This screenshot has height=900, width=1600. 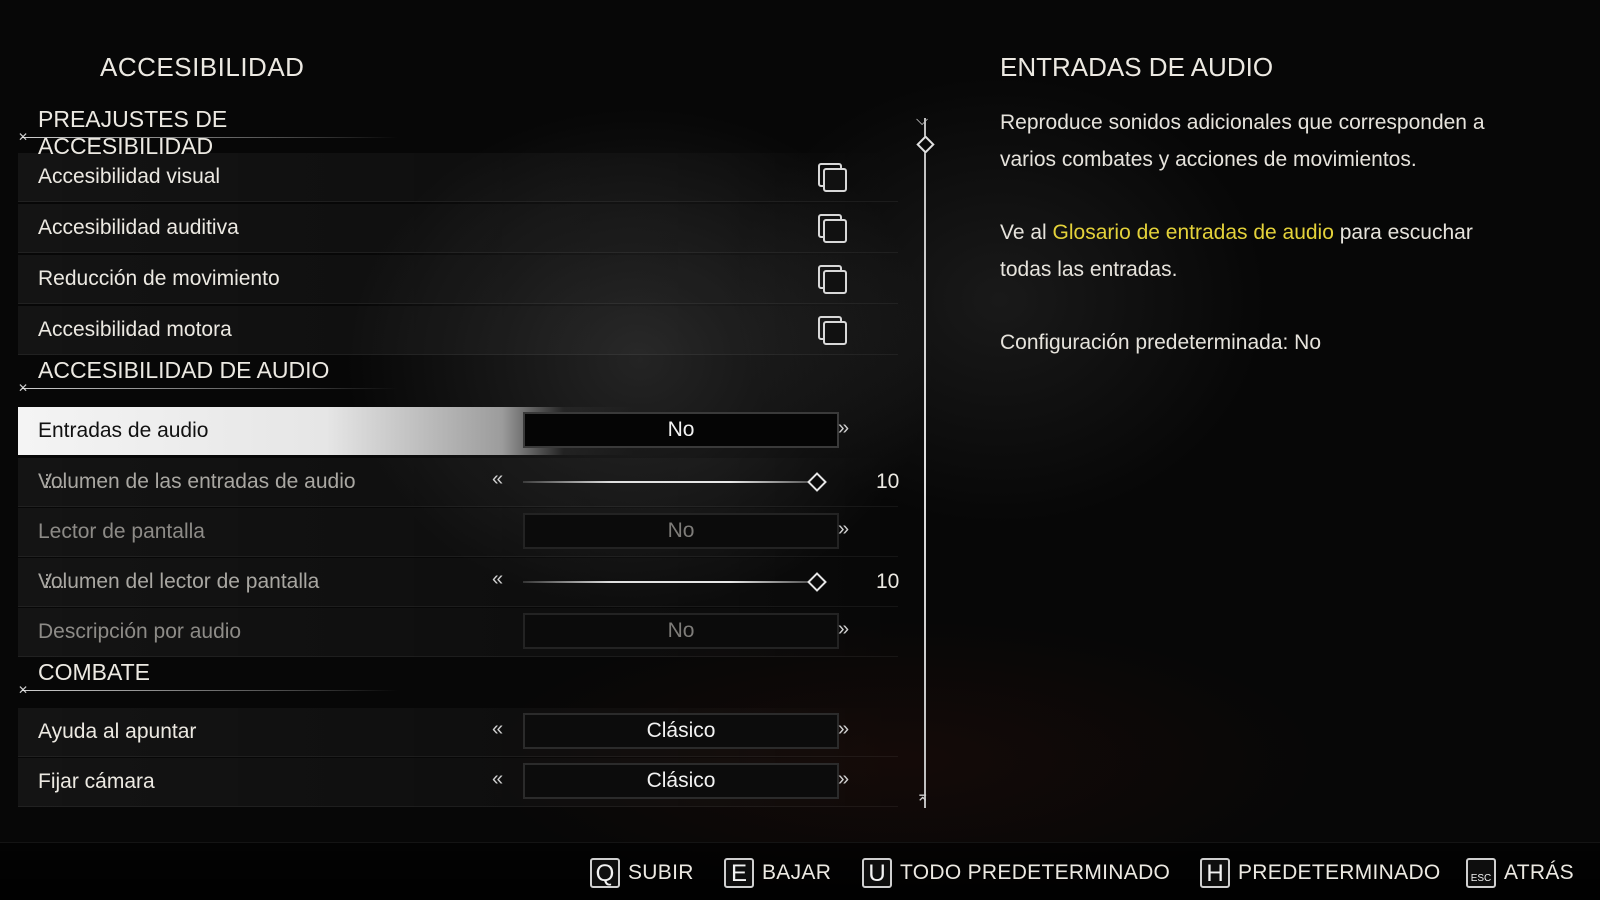 I want to click on audio-cues-volume-slider, so click(x=671, y=482).